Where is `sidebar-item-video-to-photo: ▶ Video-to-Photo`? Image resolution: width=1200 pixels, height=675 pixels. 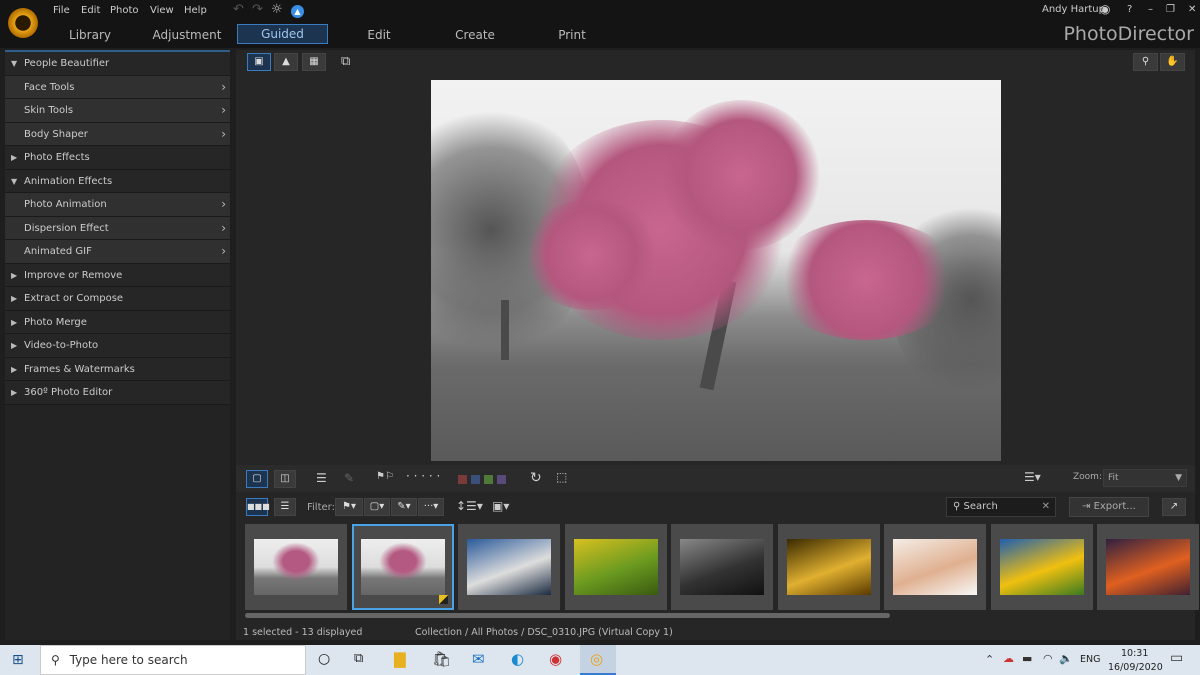
sidebar-item-video-to-photo: ▶ Video-to-Photo is located at coordinates (117, 346).